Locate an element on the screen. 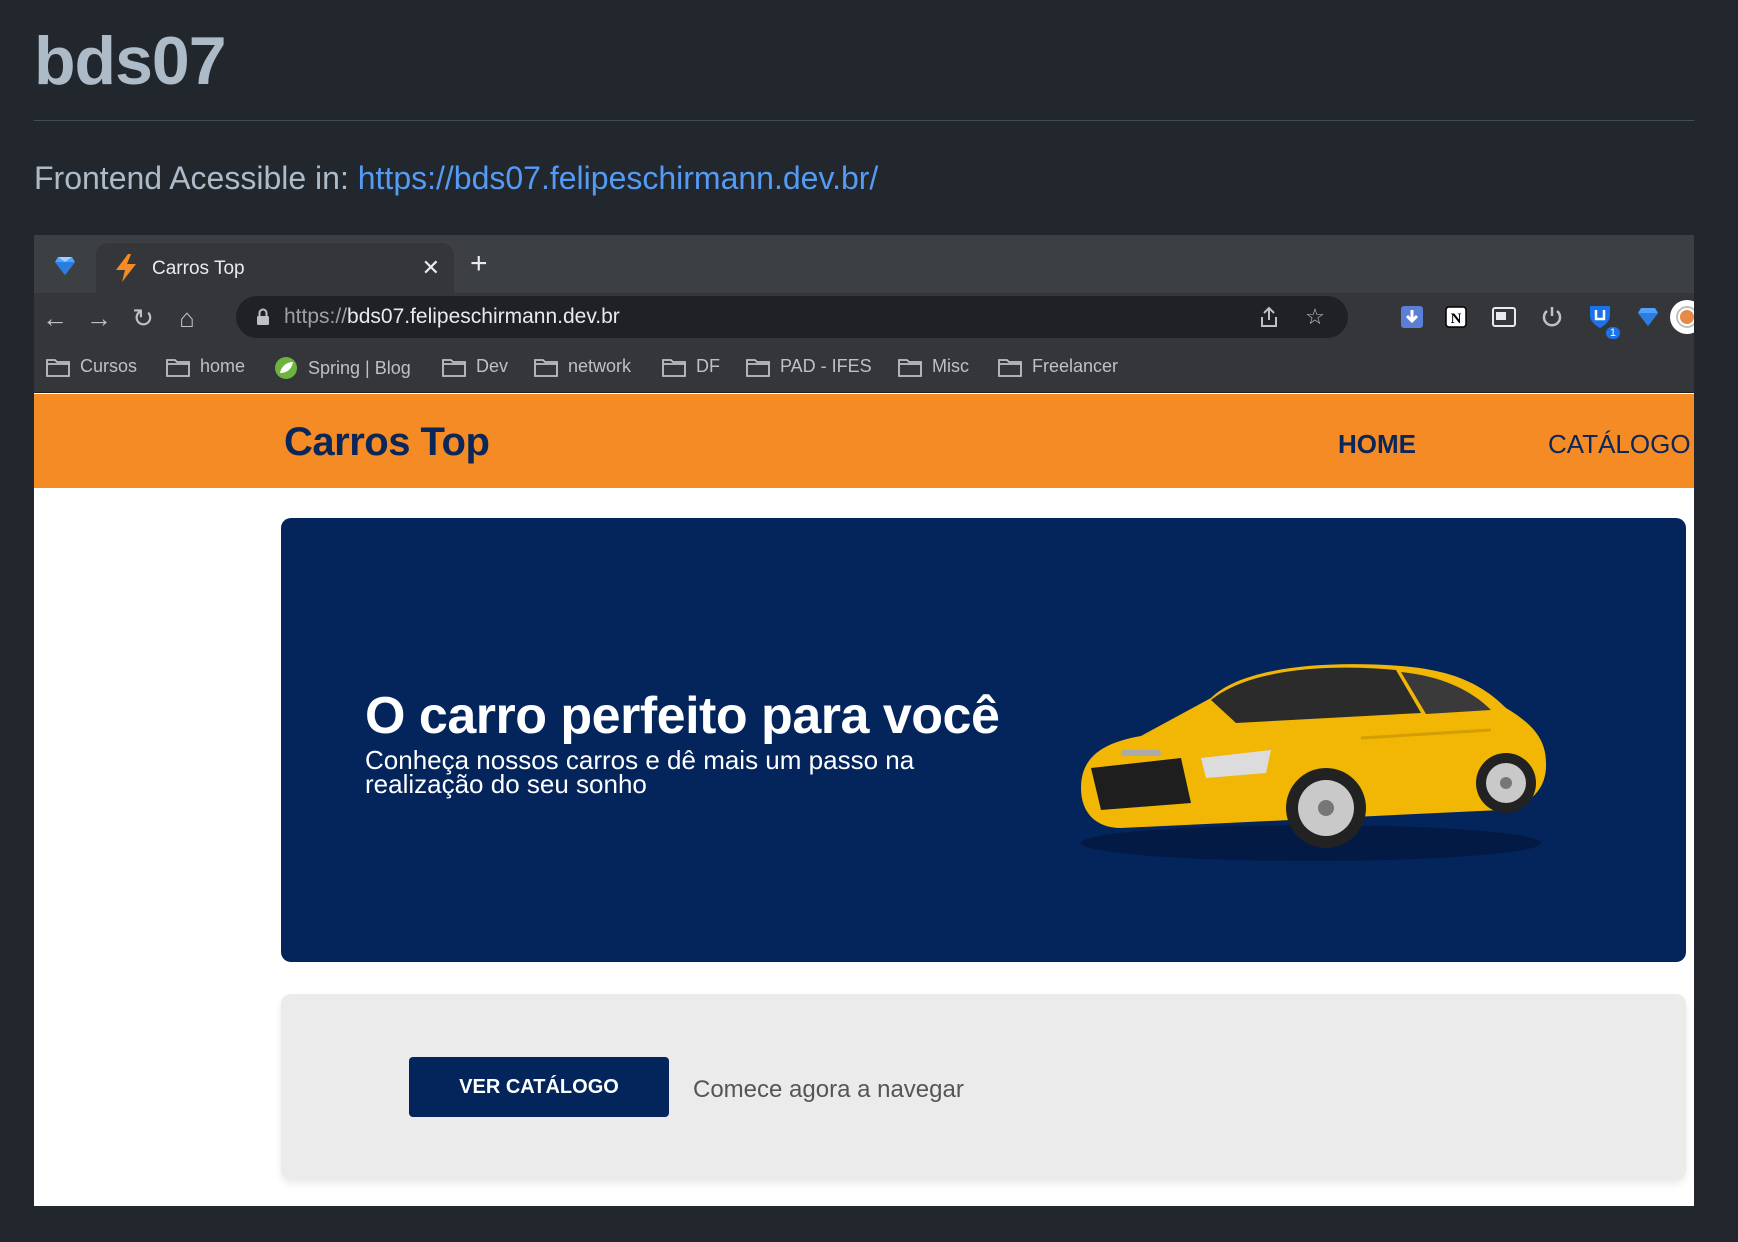 The image size is (1738, 1242). hero-title: O carro perfeito para você is located at coordinates (682, 716).